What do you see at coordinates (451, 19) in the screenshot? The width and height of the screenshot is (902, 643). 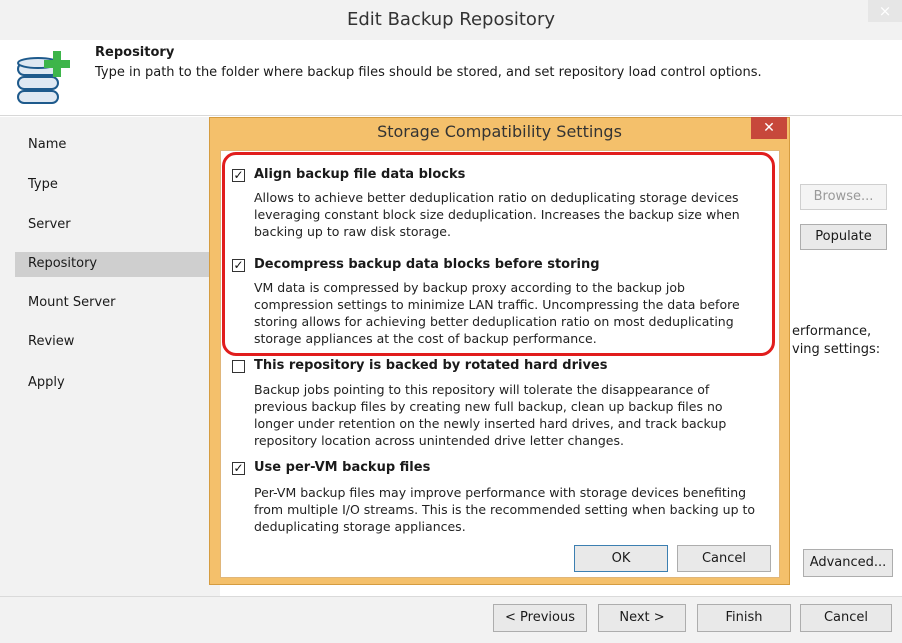 I see `window-title: Edit Backup Repository` at bounding box center [451, 19].